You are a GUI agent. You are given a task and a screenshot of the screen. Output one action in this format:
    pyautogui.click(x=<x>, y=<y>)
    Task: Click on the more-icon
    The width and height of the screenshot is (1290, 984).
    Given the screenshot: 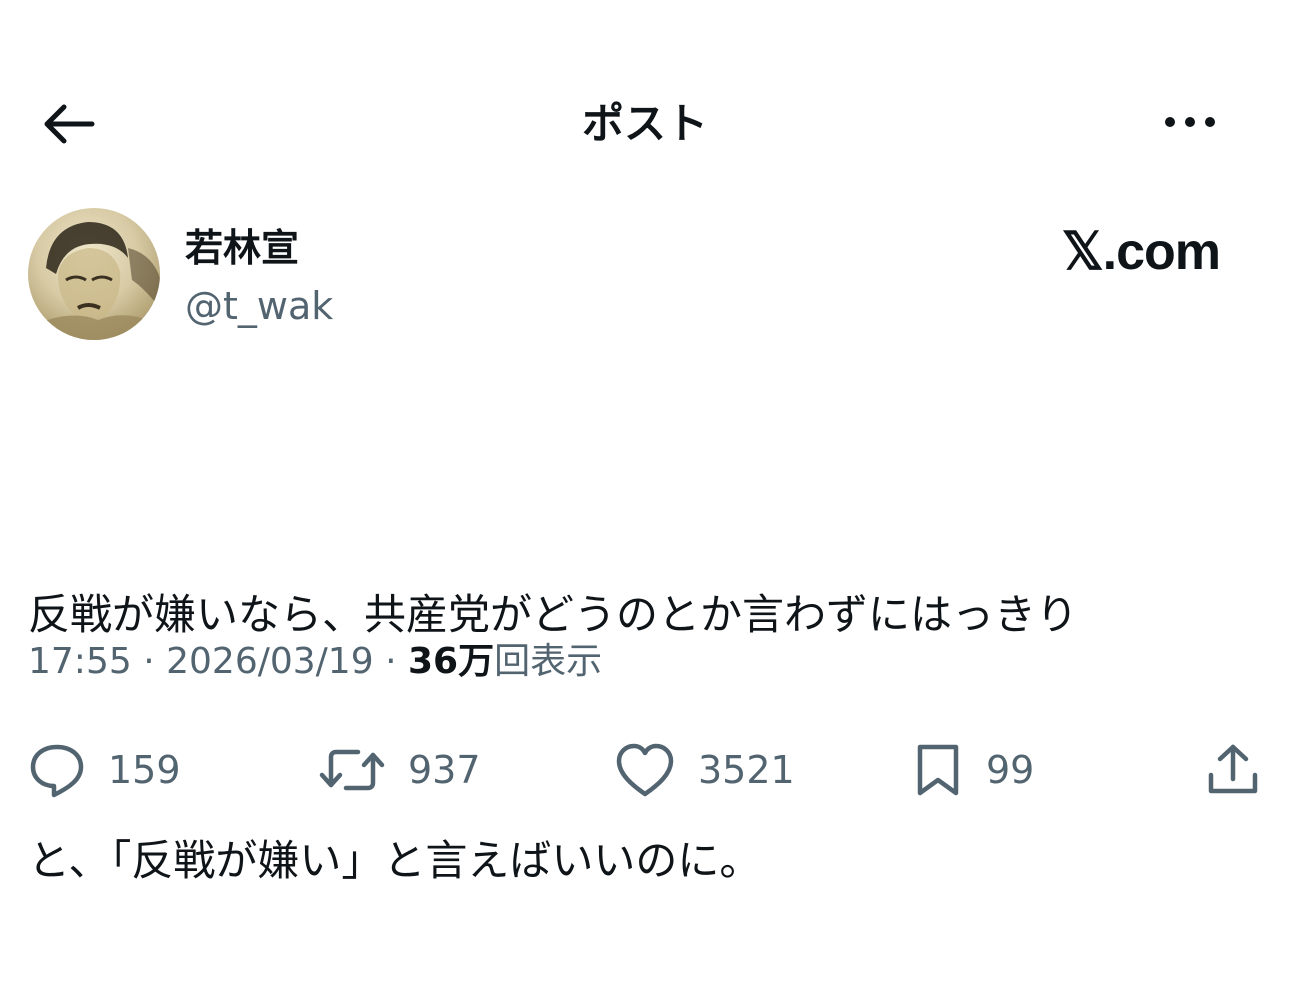 What is the action you would take?
    pyautogui.click(x=1195, y=122)
    